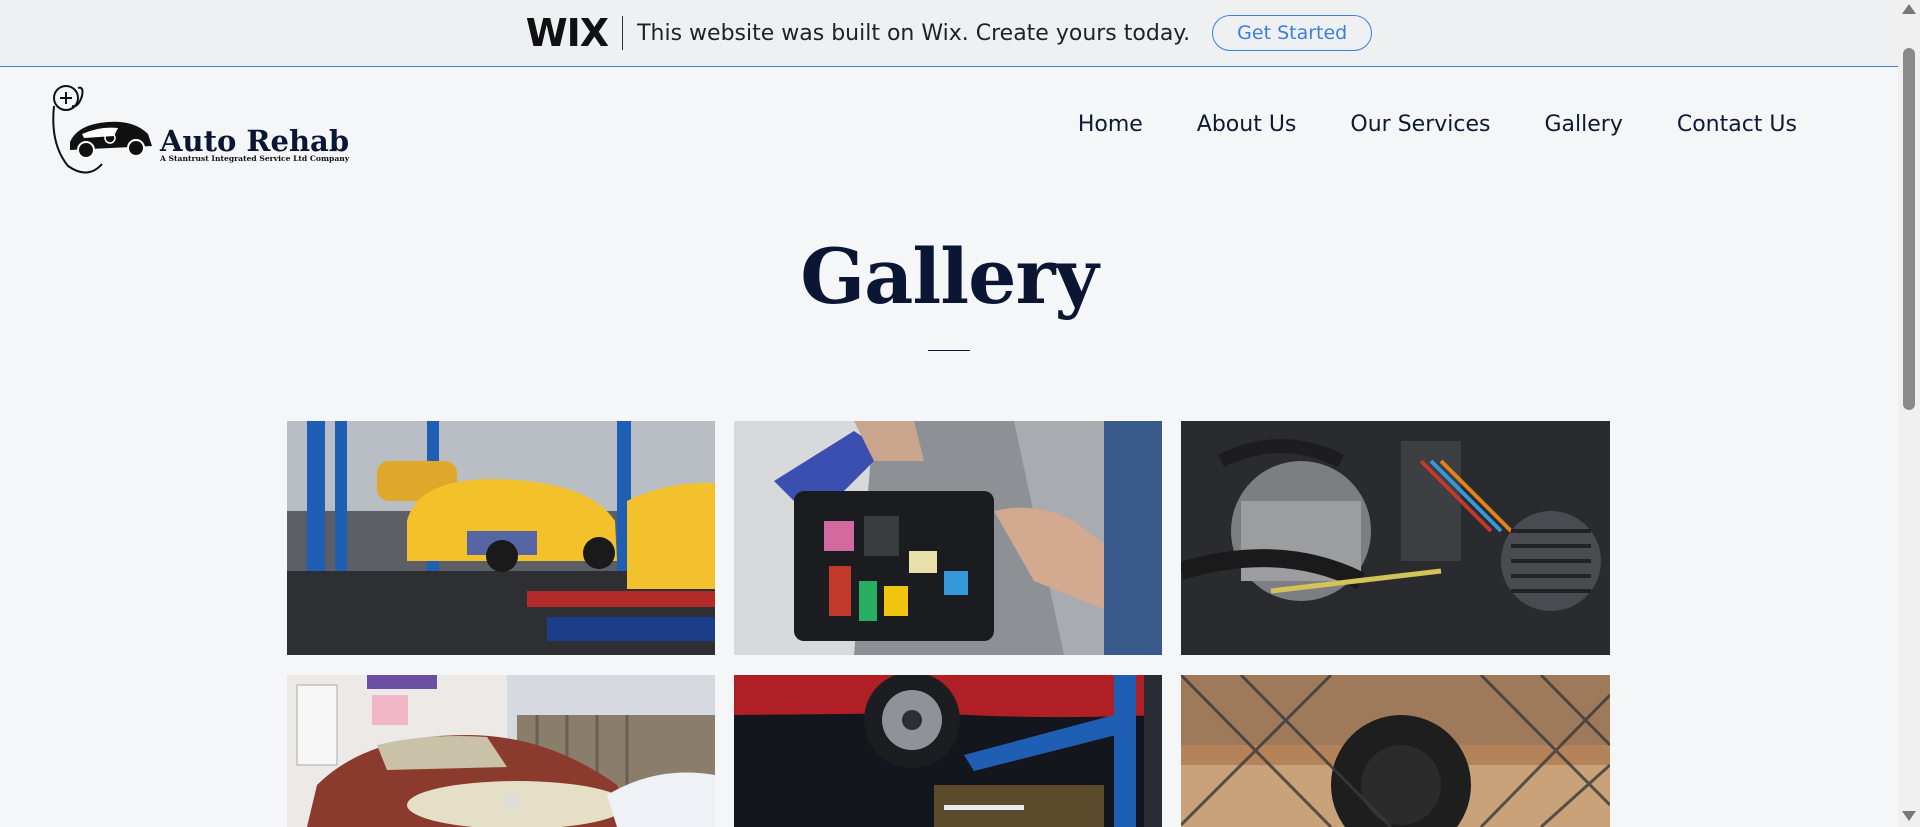  What do you see at coordinates (1737, 124) in the screenshot?
I see `nav-contact-us: Contact Us` at bounding box center [1737, 124].